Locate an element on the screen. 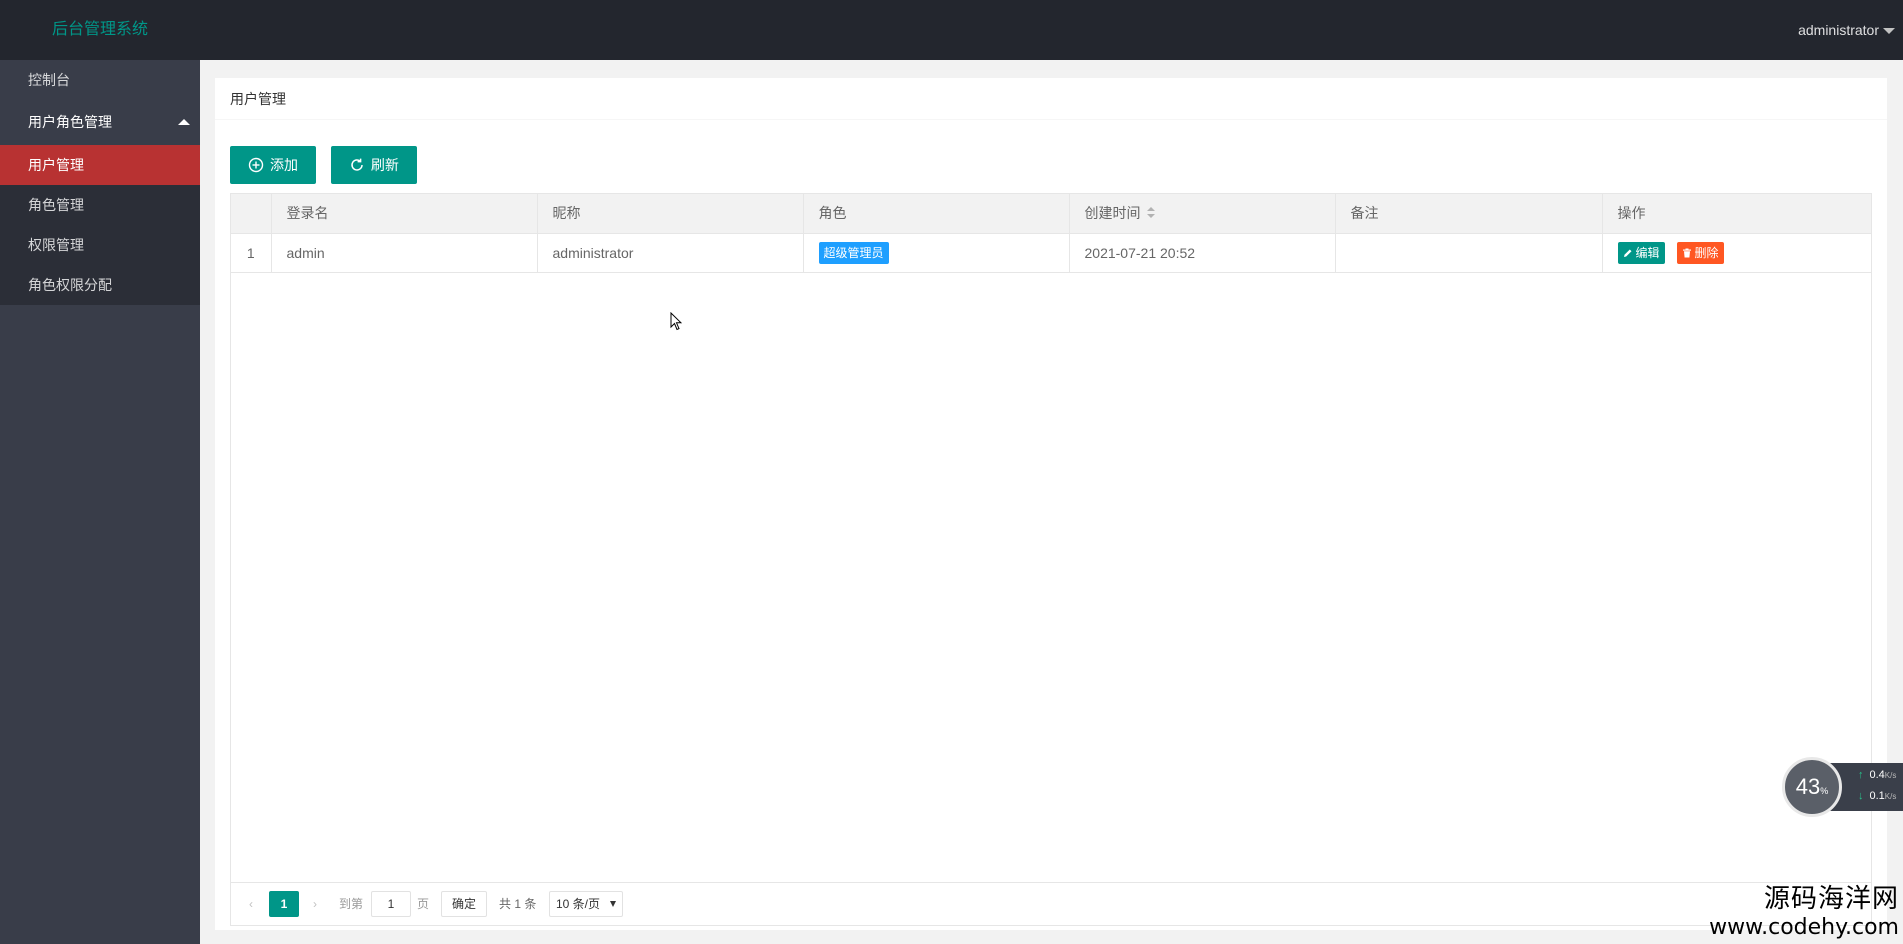 This screenshot has width=1903, height=944. table-header-row: 登录名 昵称 角色 创建时间 备注 操作 is located at coordinates (1051, 214).